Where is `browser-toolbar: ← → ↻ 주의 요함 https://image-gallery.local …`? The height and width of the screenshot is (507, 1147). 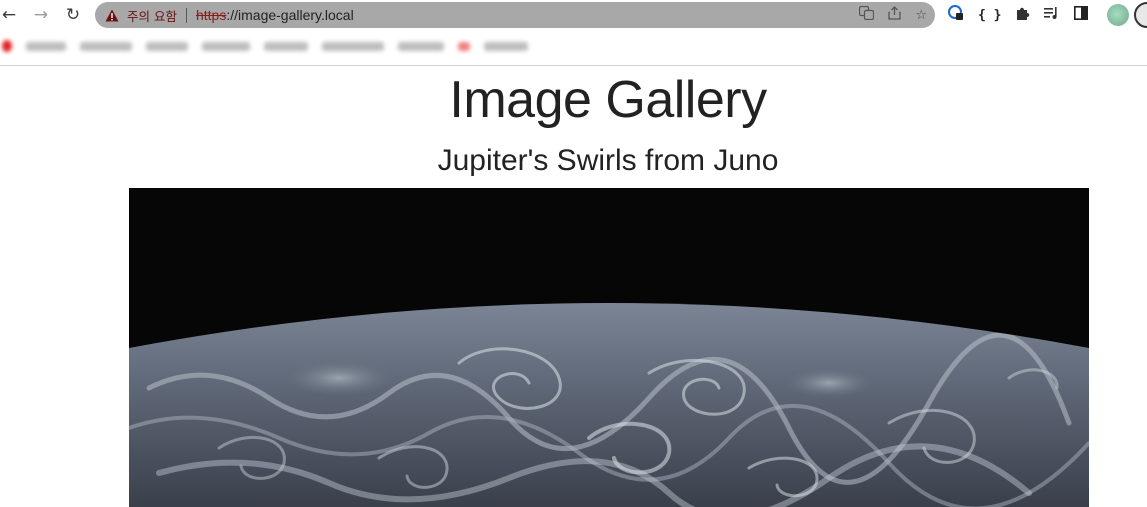 browser-toolbar: ← → ↻ 주의 요함 https://image-gallery.local … is located at coordinates (573, 15).